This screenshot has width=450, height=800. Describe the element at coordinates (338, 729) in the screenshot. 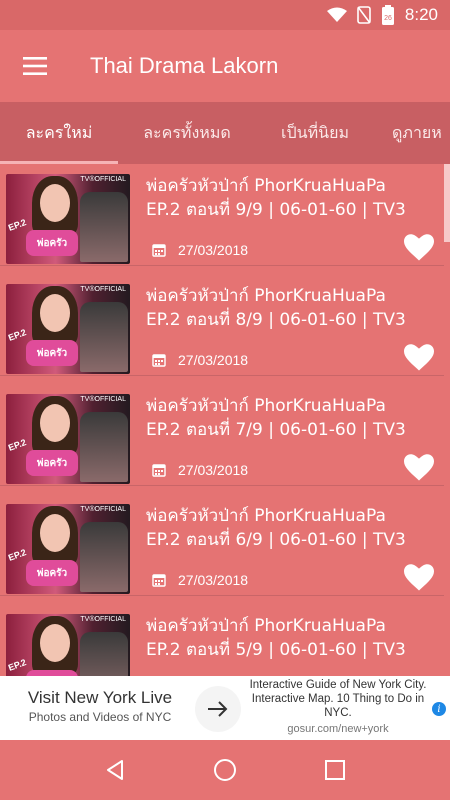

I see `ad-url: gosur.com/new+york` at that location.